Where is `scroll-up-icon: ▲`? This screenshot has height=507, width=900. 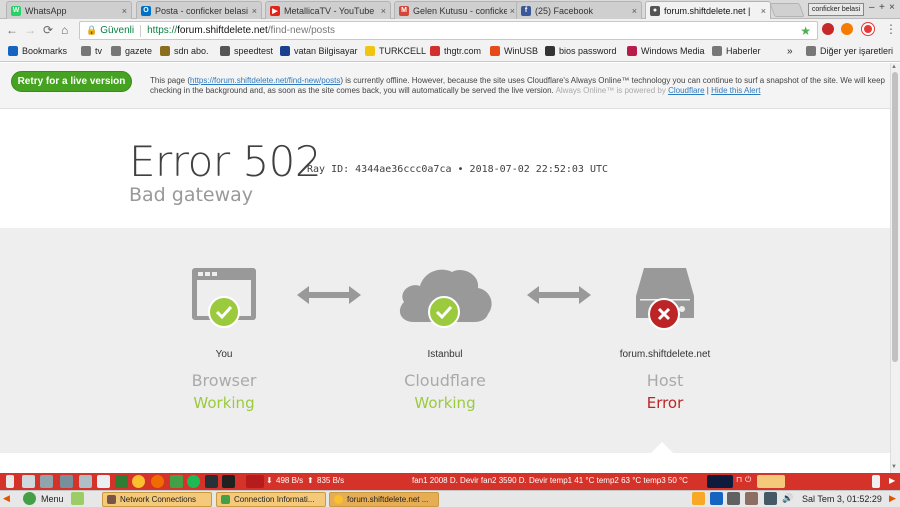 scroll-up-icon: ▲ is located at coordinates (894, 67).